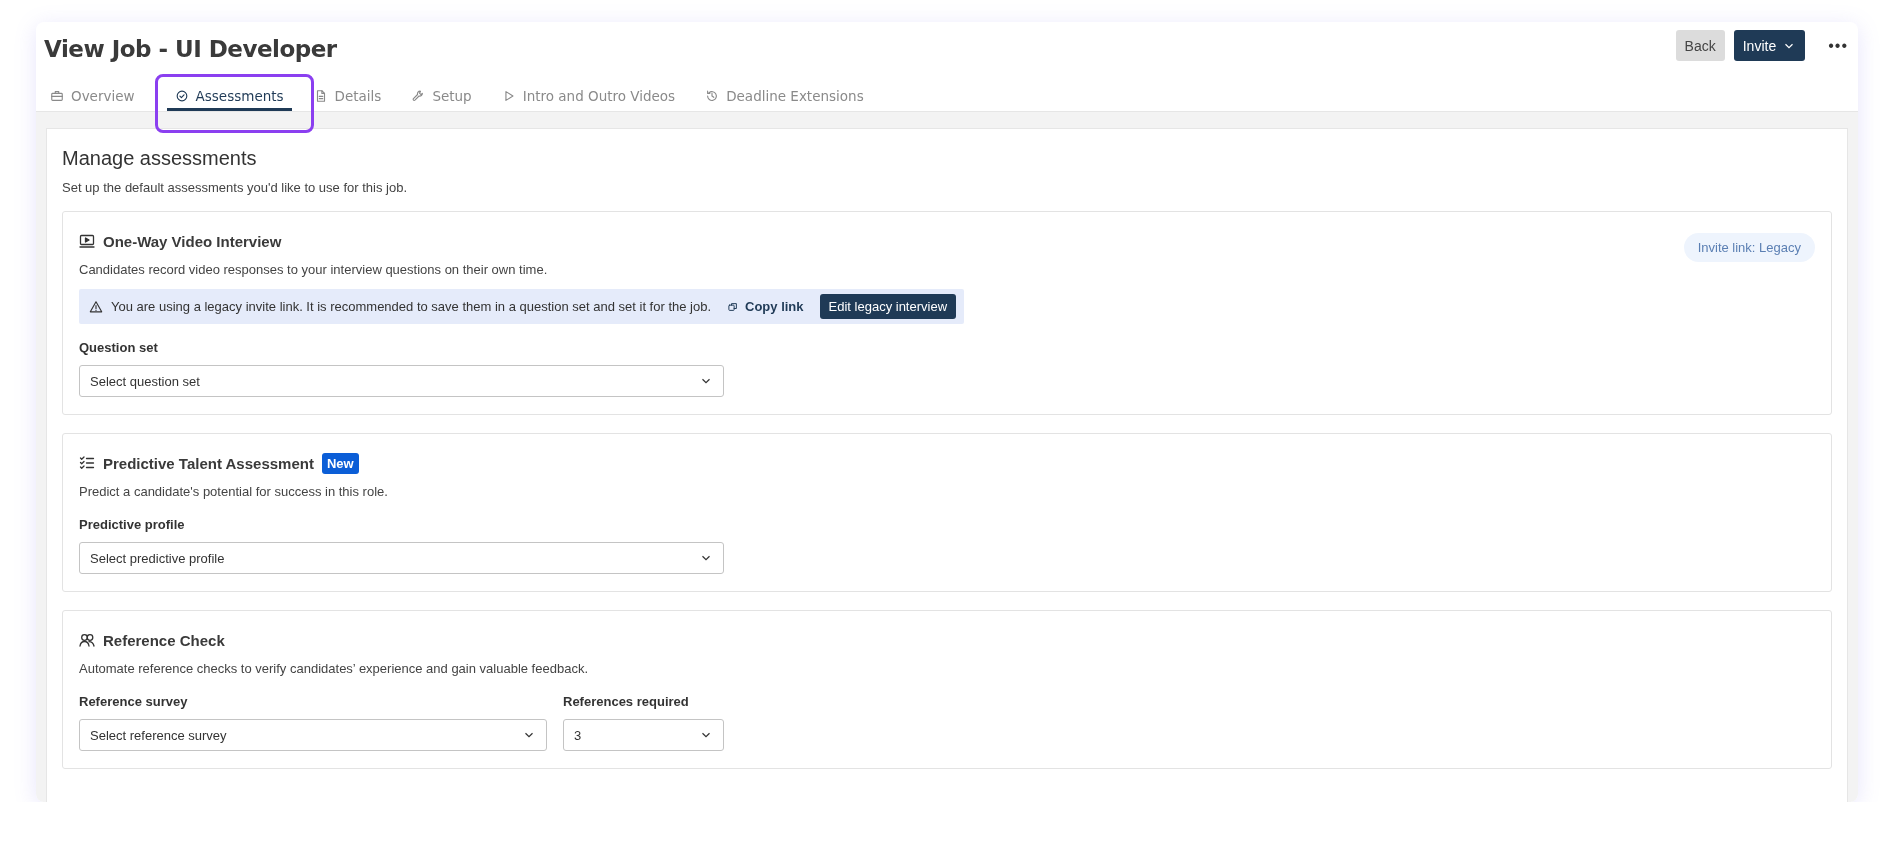 The width and height of the screenshot is (1895, 846). What do you see at coordinates (626, 701) in the screenshot?
I see `field-label: References required` at bounding box center [626, 701].